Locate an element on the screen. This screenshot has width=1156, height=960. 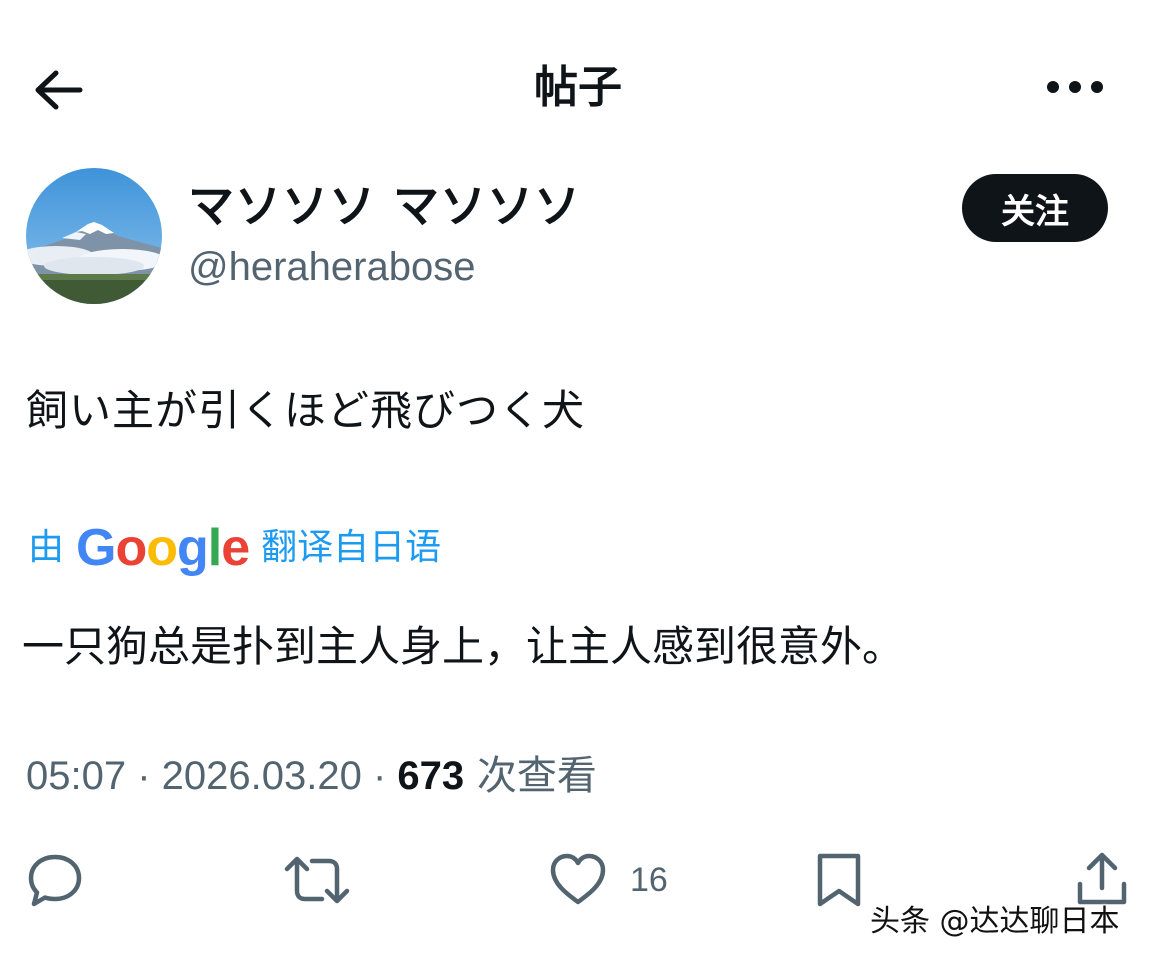
translation-suffix: 翻译自日语 is located at coordinates (351, 547).